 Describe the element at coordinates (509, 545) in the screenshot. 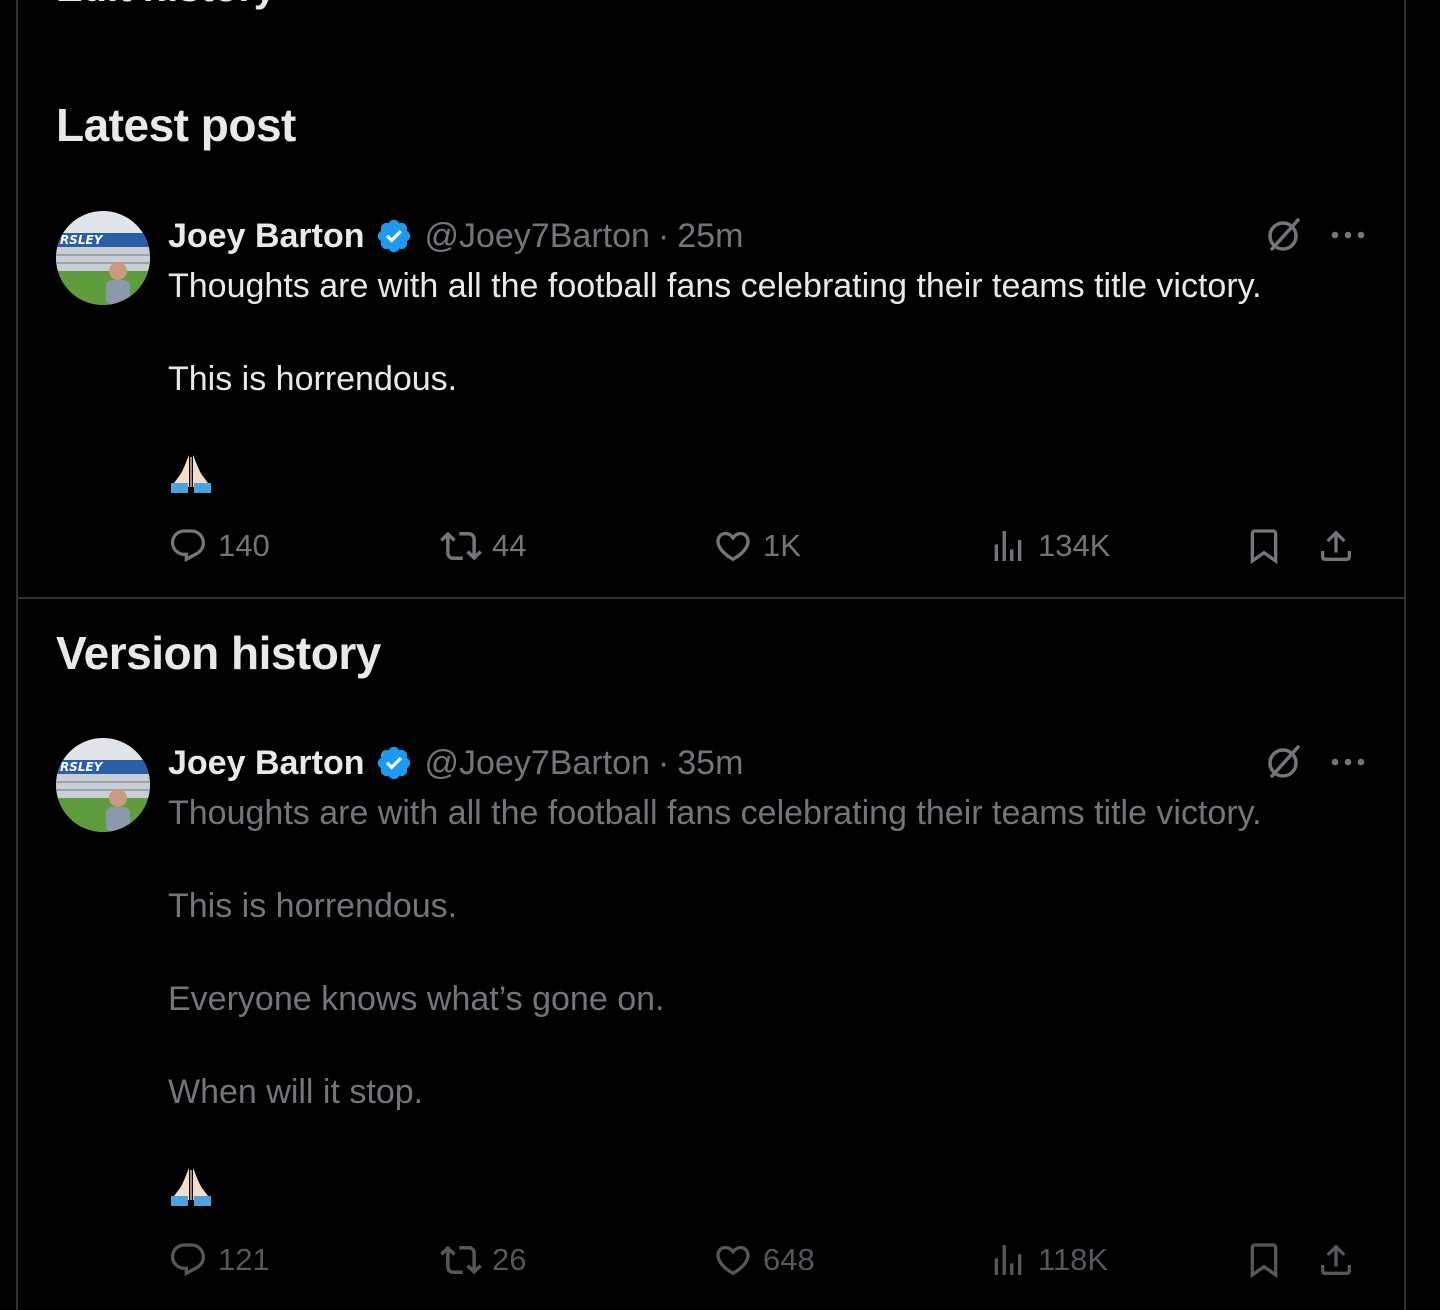

I see `repost-count: 44` at that location.